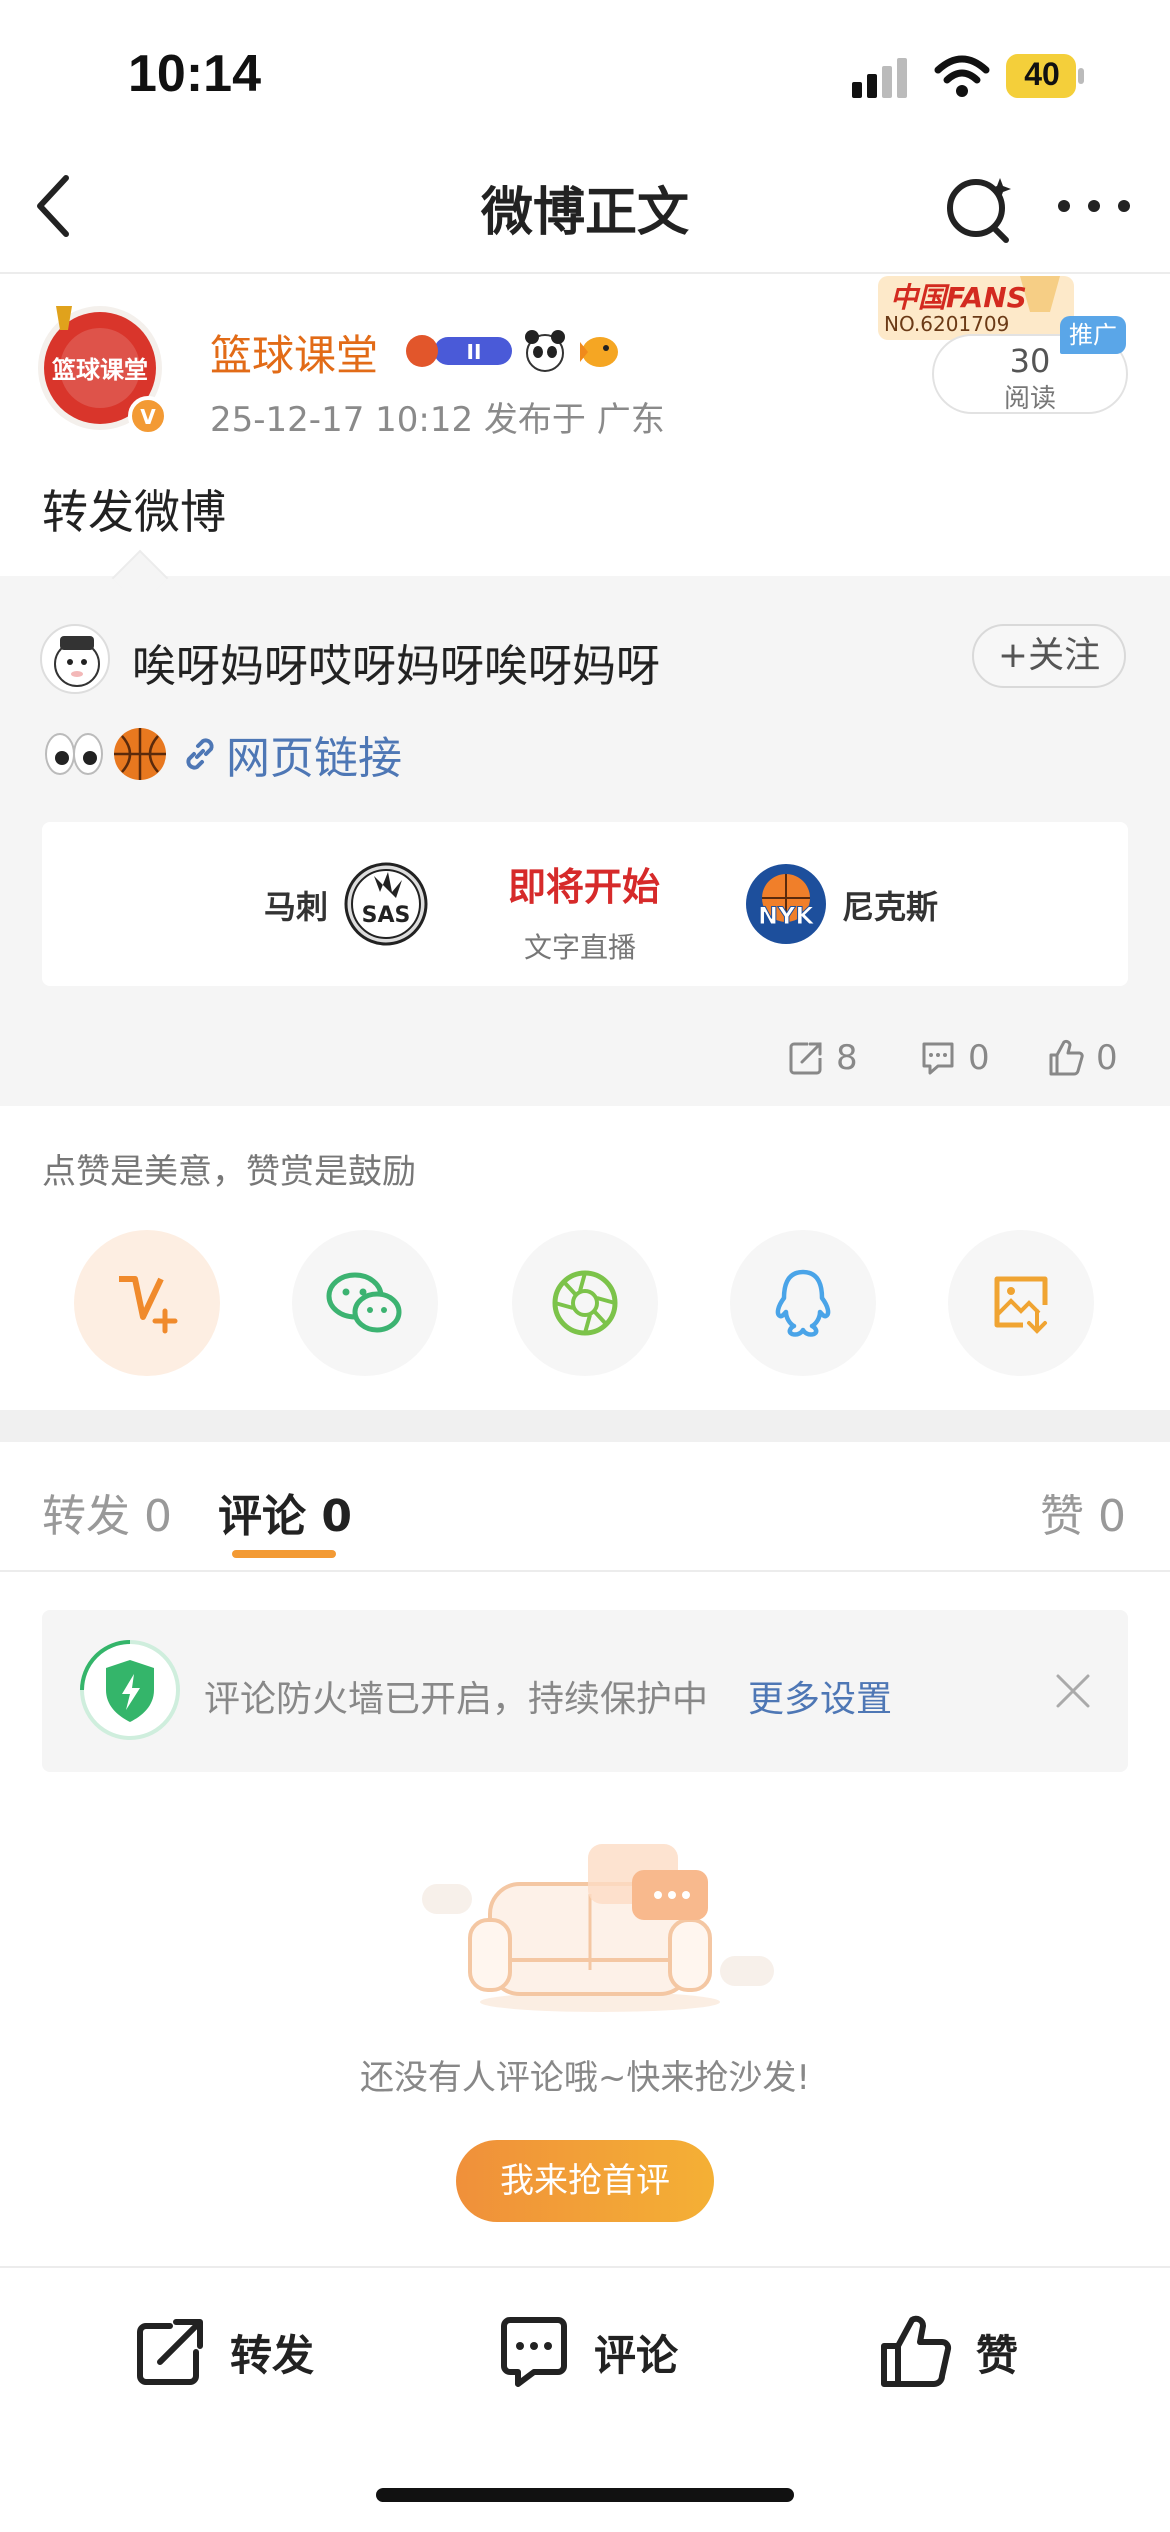 Image resolution: width=1170 pixels, height=2532 pixels. I want to click on section-separator, so click(585, 1426).